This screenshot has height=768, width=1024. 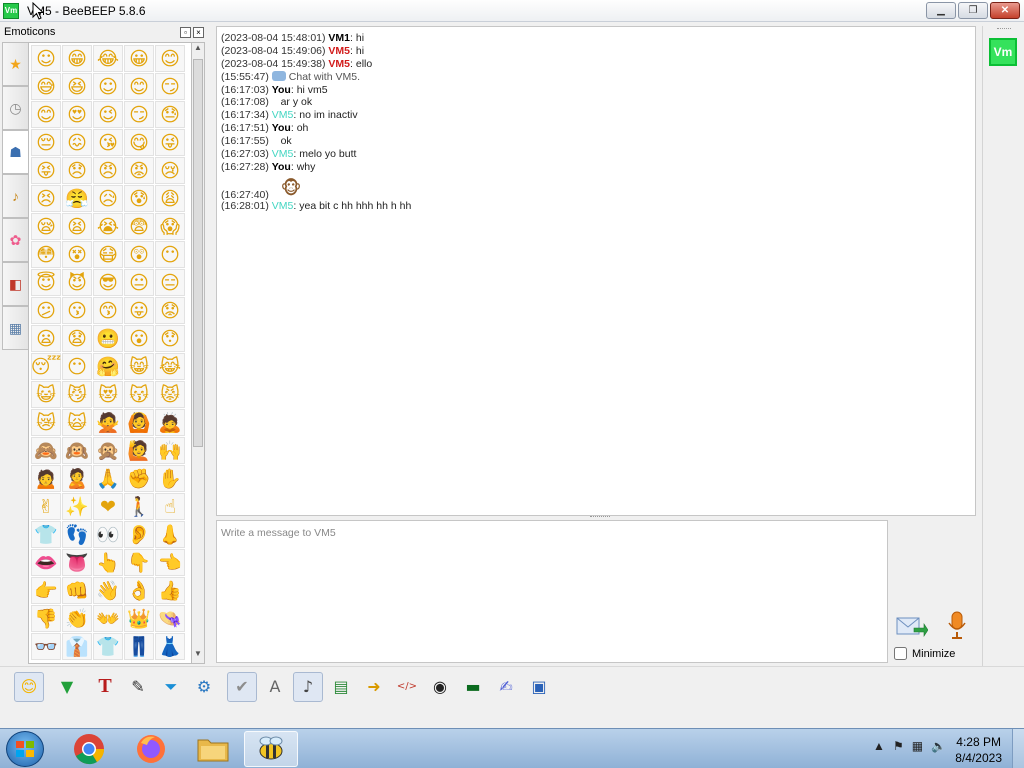 I want to click on emoticon-button: 😔, so click(x=46, y=142).